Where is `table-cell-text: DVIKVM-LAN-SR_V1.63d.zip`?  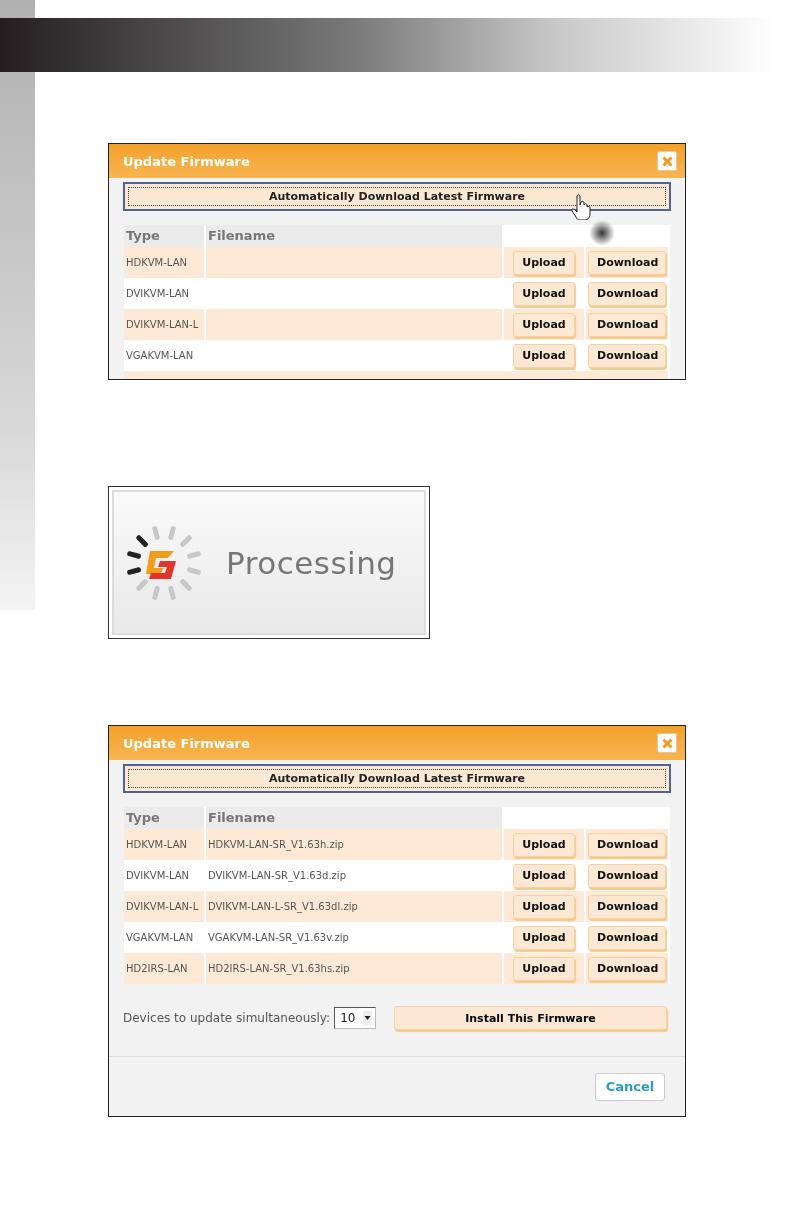
table-cell-text: DVIKVM-LAN-SR_V1.63d.zip is located at coordinates (277, 876).